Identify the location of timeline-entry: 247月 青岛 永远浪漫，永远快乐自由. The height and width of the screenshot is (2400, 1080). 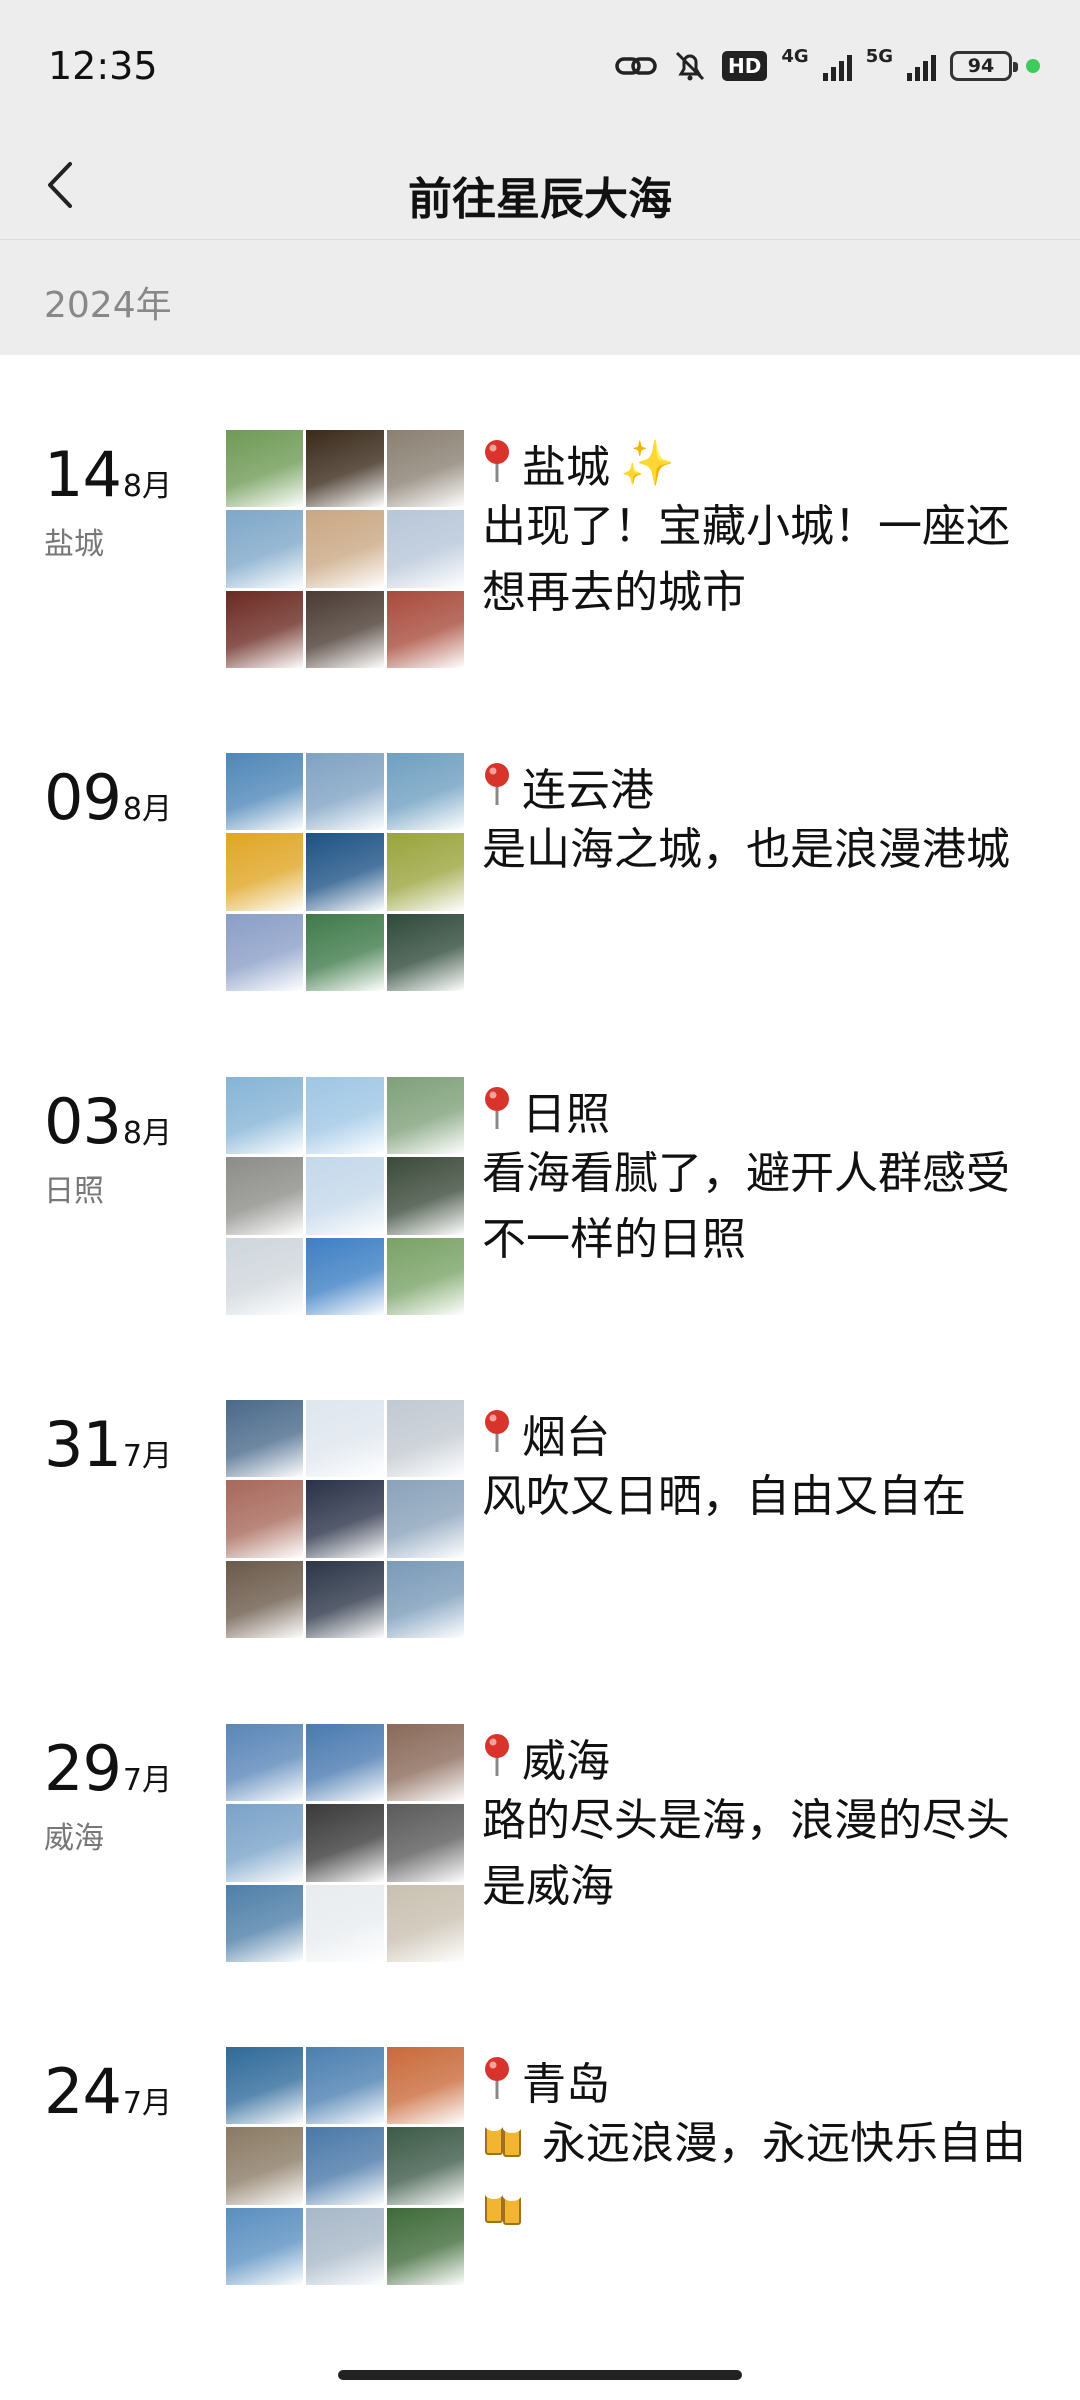
(540, 2167).